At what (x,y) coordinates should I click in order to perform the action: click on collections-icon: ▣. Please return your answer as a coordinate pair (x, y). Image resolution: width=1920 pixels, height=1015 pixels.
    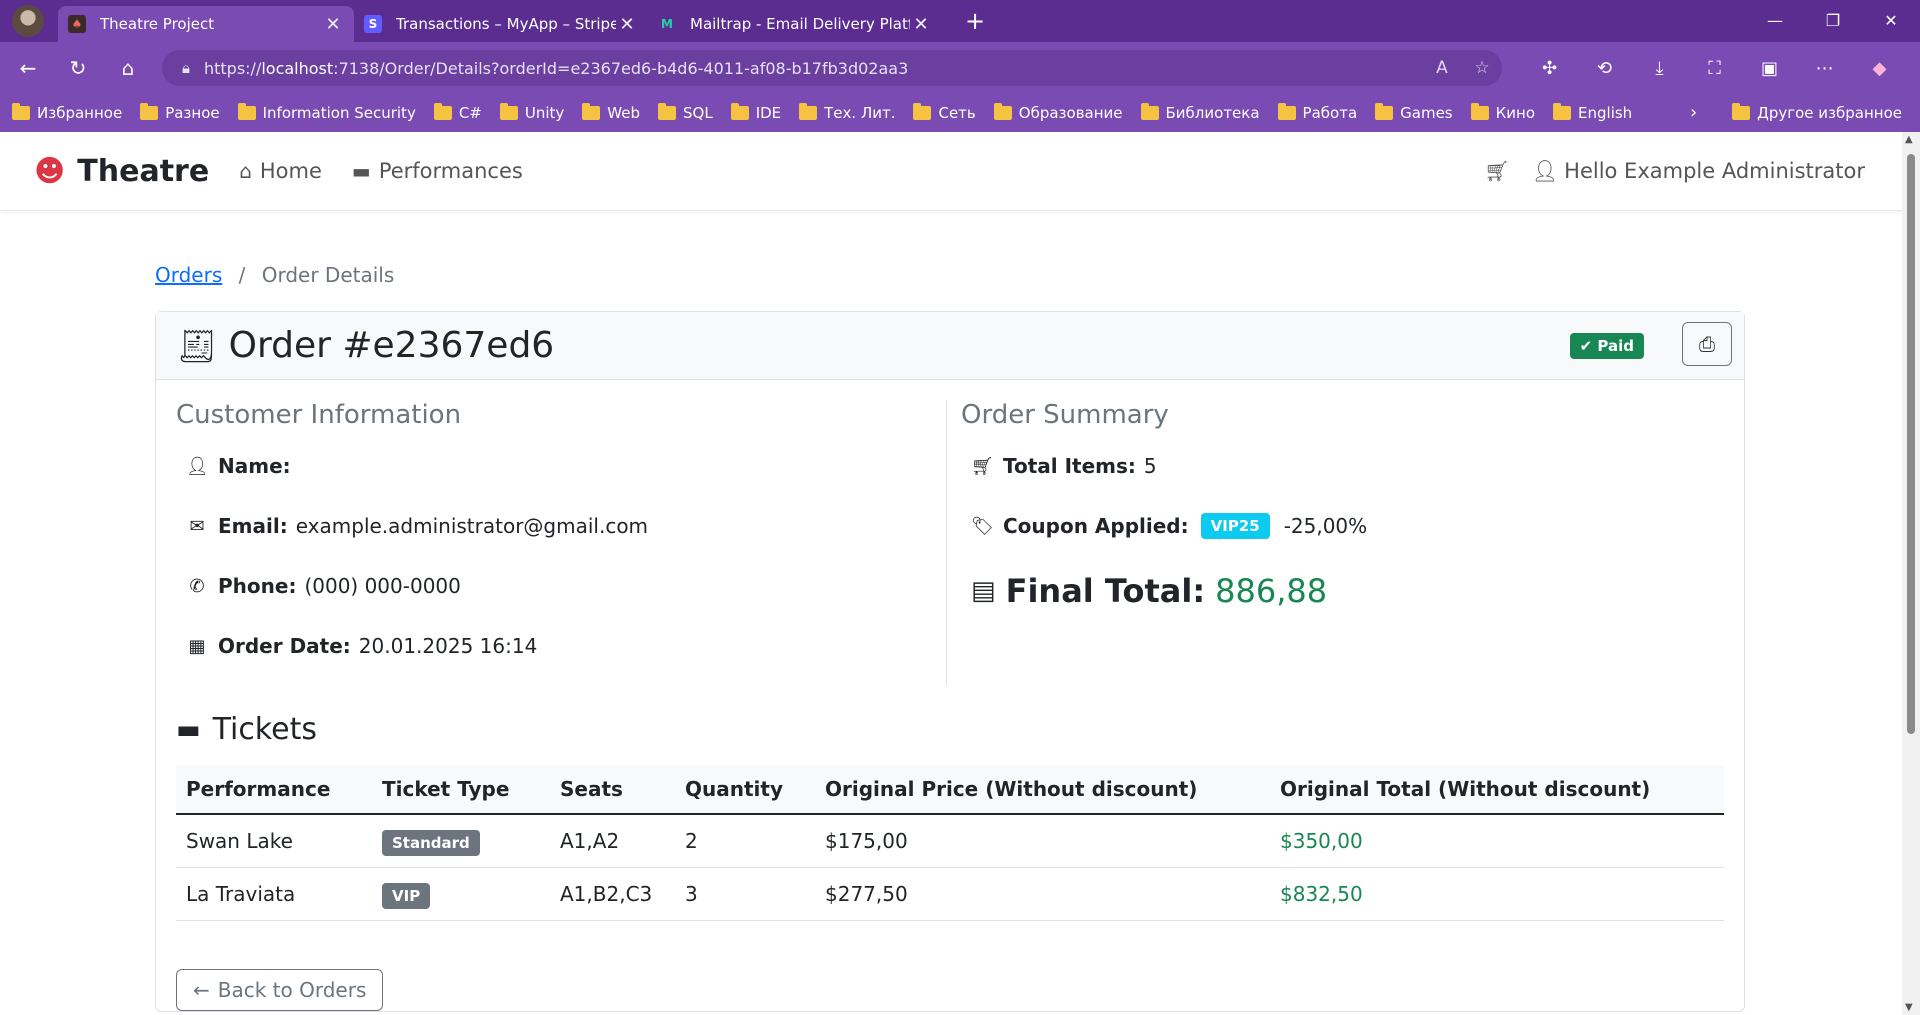
    Looking at the image, I should click on (1769, 68).